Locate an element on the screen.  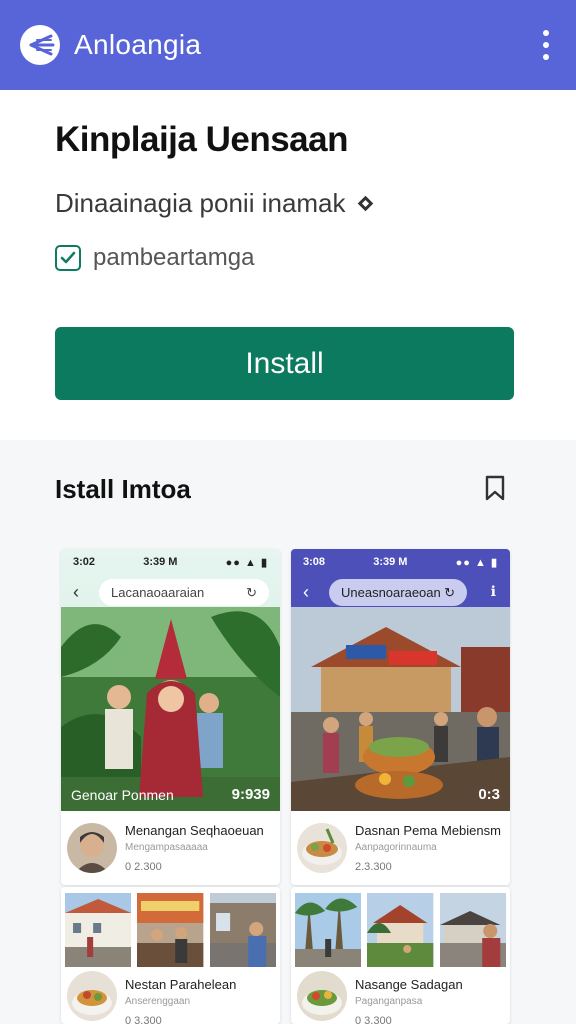
search-bar: Uneasnoaraeoan ↻ is located at coordinates (398, 592).